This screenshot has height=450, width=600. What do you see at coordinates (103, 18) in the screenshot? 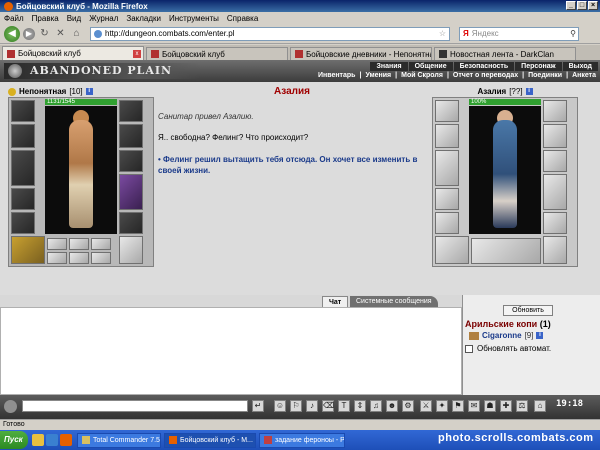
I see `menu-history: Журнал` at bounding box center [103, 18].